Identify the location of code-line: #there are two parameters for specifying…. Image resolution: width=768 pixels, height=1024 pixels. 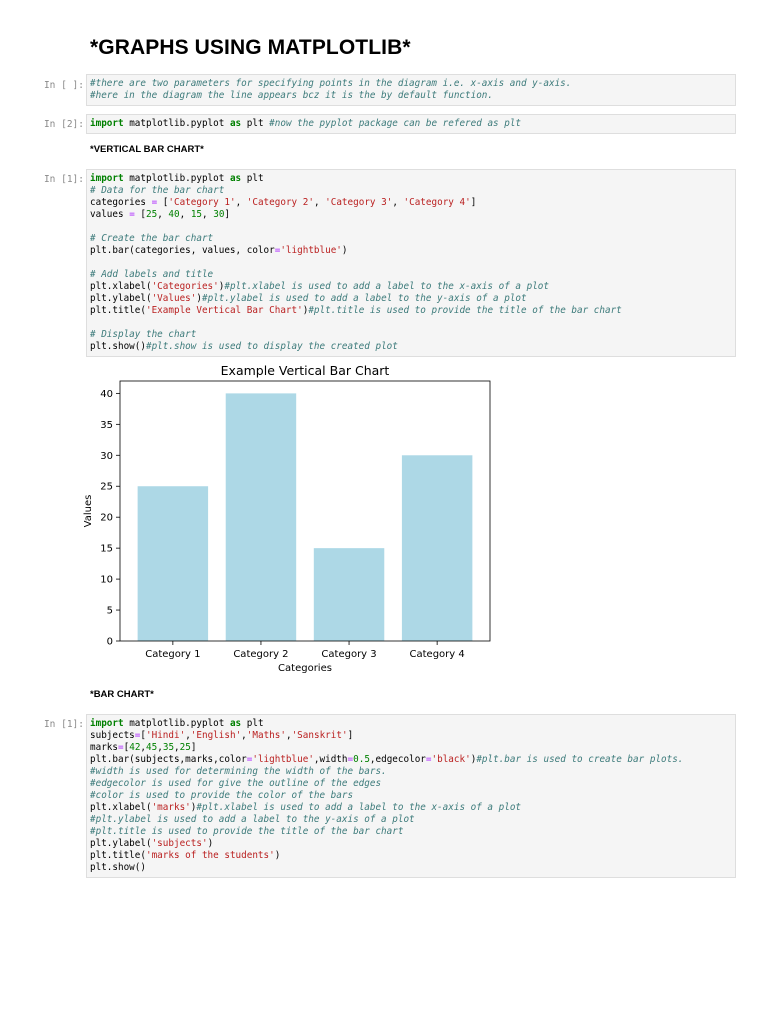
(411, 84).